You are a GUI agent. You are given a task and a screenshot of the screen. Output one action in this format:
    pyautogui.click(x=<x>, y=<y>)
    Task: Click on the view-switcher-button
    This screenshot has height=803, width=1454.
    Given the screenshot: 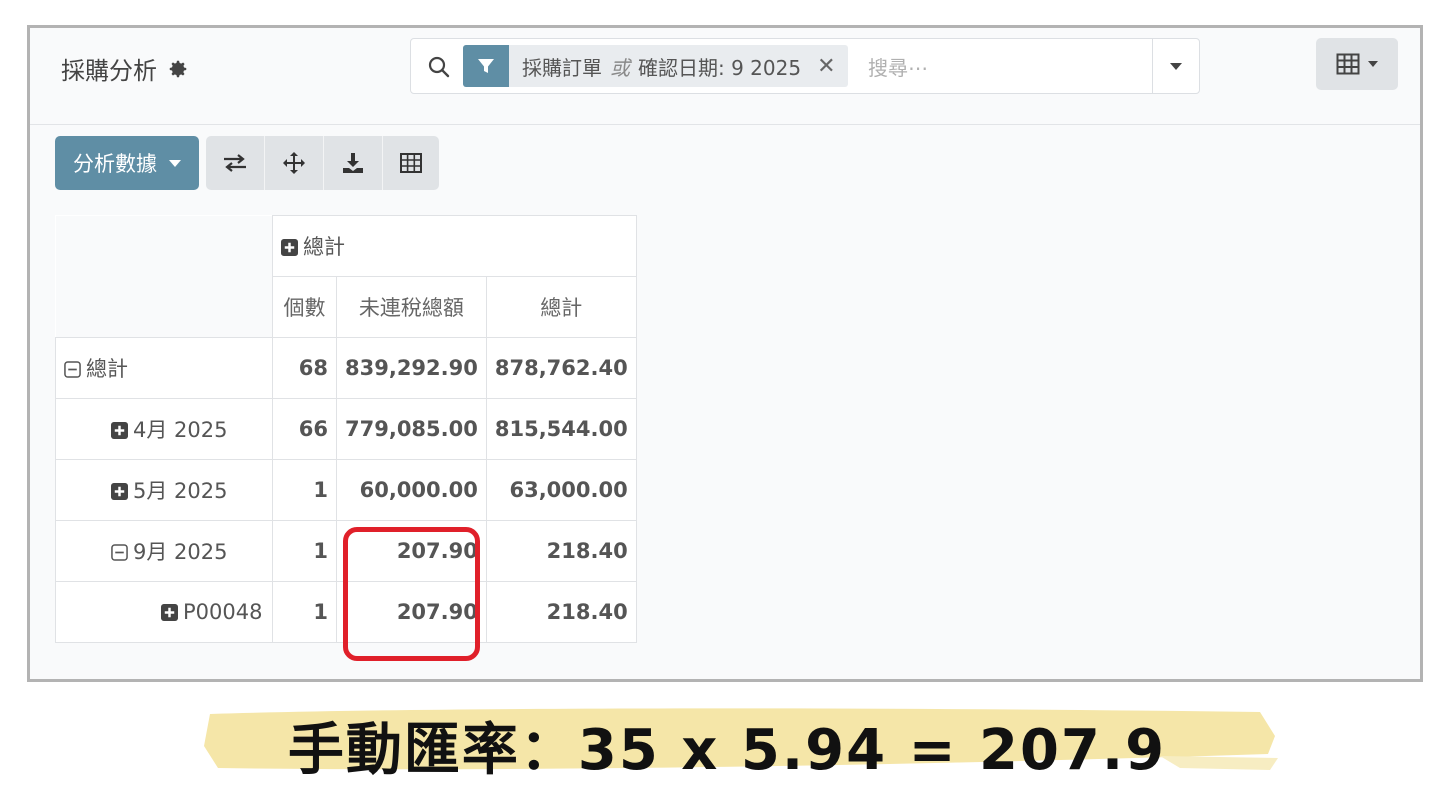 What is the action you would take?
    pyautogui.click(x=1357, y=64)
    